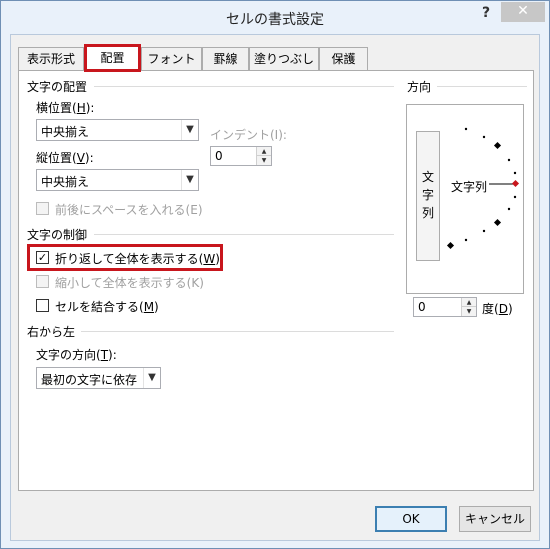  Describe the element at coordinates (112, 58) in the screenshot. I see `tab-alignment: 配置` at that location.